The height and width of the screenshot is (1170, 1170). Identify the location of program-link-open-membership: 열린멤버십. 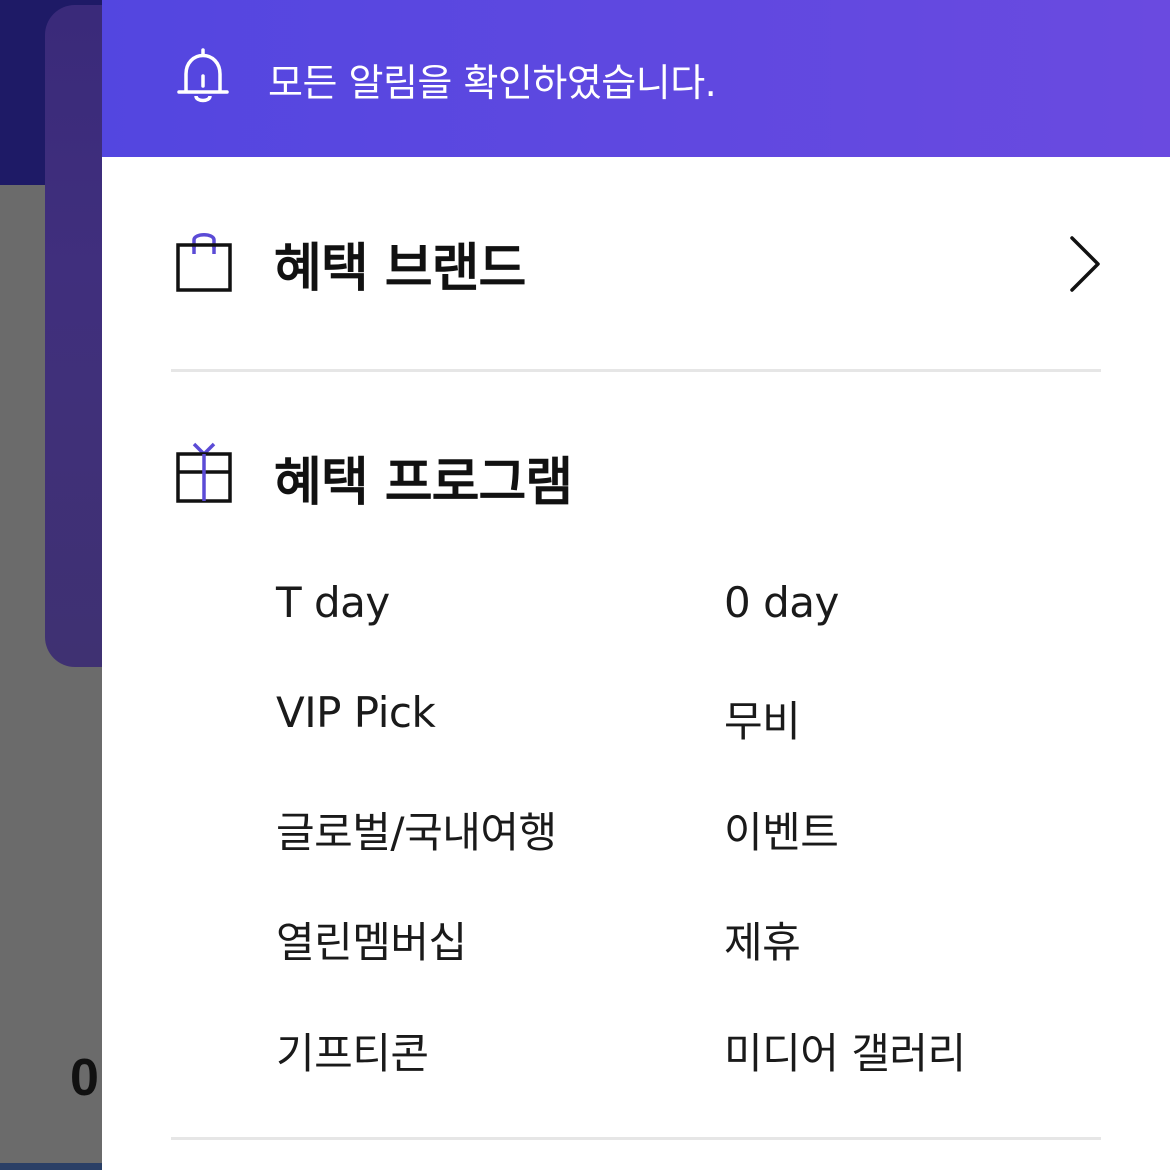
(371, 939).